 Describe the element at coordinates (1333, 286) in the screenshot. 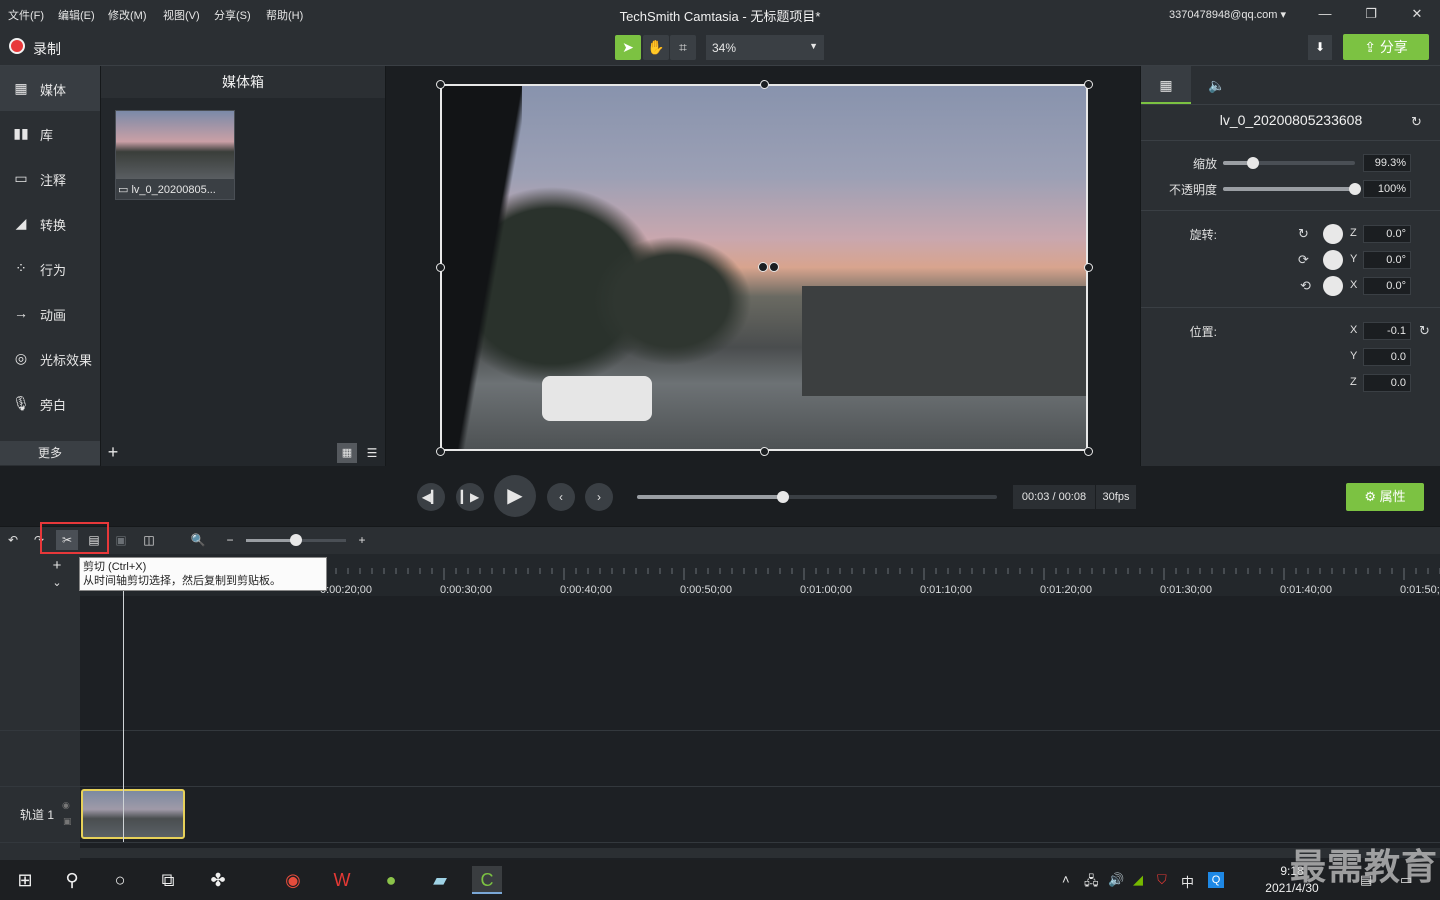

I see `rotate-x-dial` at that location.